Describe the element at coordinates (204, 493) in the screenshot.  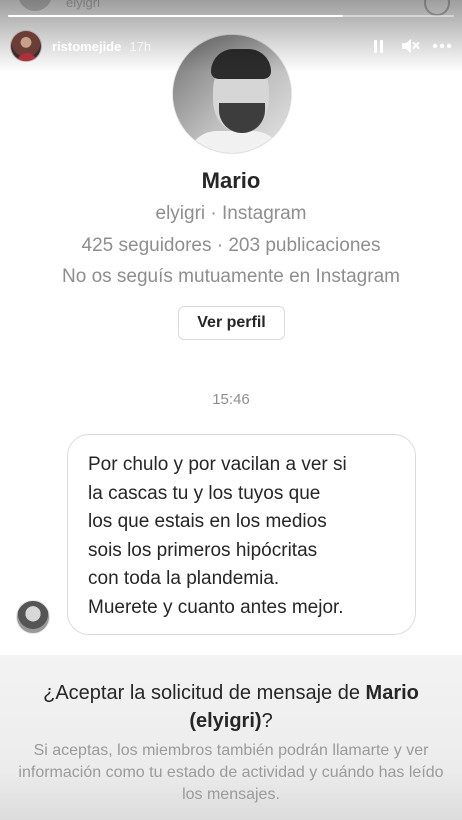
I see `message-line: la cascas tu y los tuyos que` at that location.